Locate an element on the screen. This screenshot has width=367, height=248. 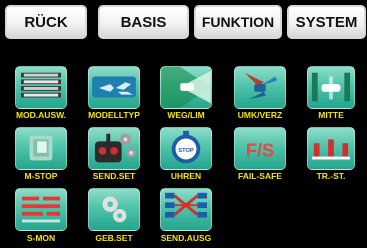
menu-label-s-mon: S-MON is located at coordinates (41, 238).